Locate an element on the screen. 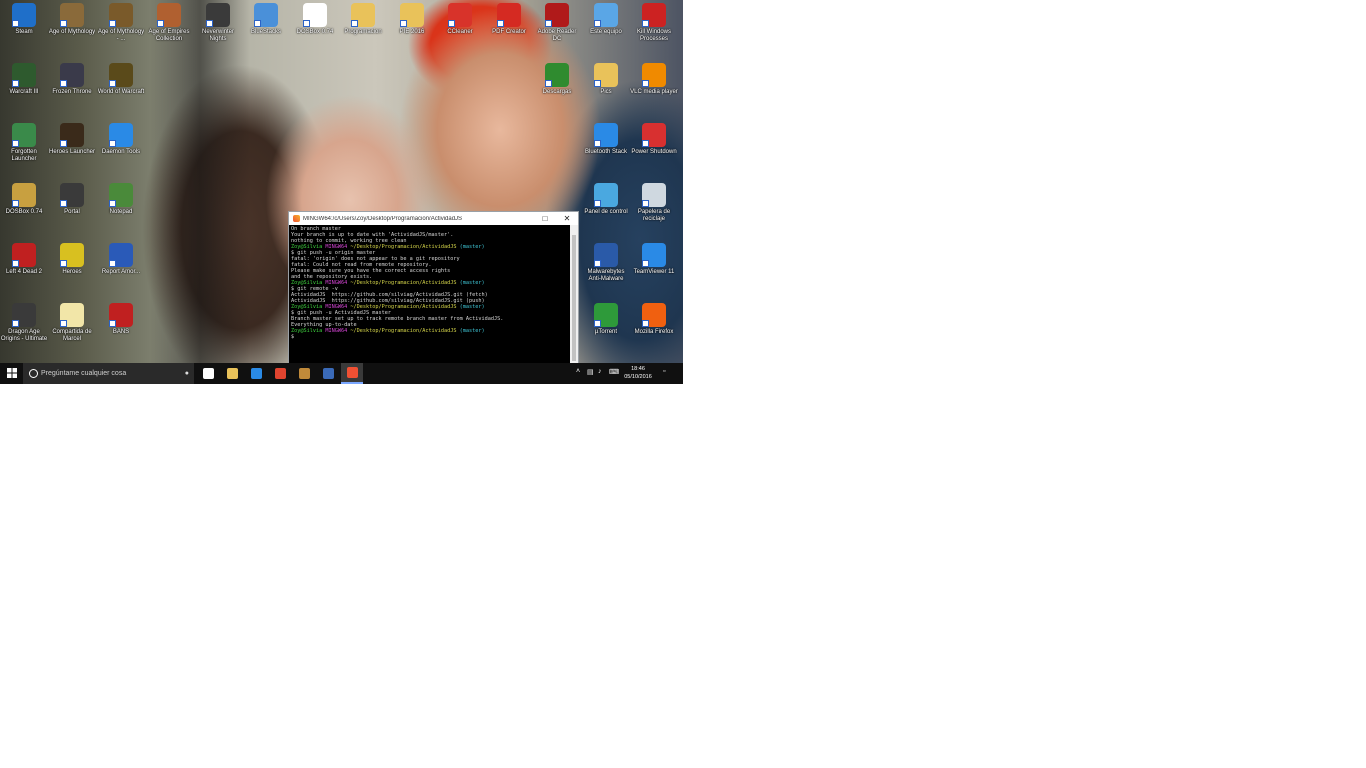 The height and width of the screenshot is (768, 1366). desktop-icon: Bluetooth Stack is located at coordinates (606, 139).